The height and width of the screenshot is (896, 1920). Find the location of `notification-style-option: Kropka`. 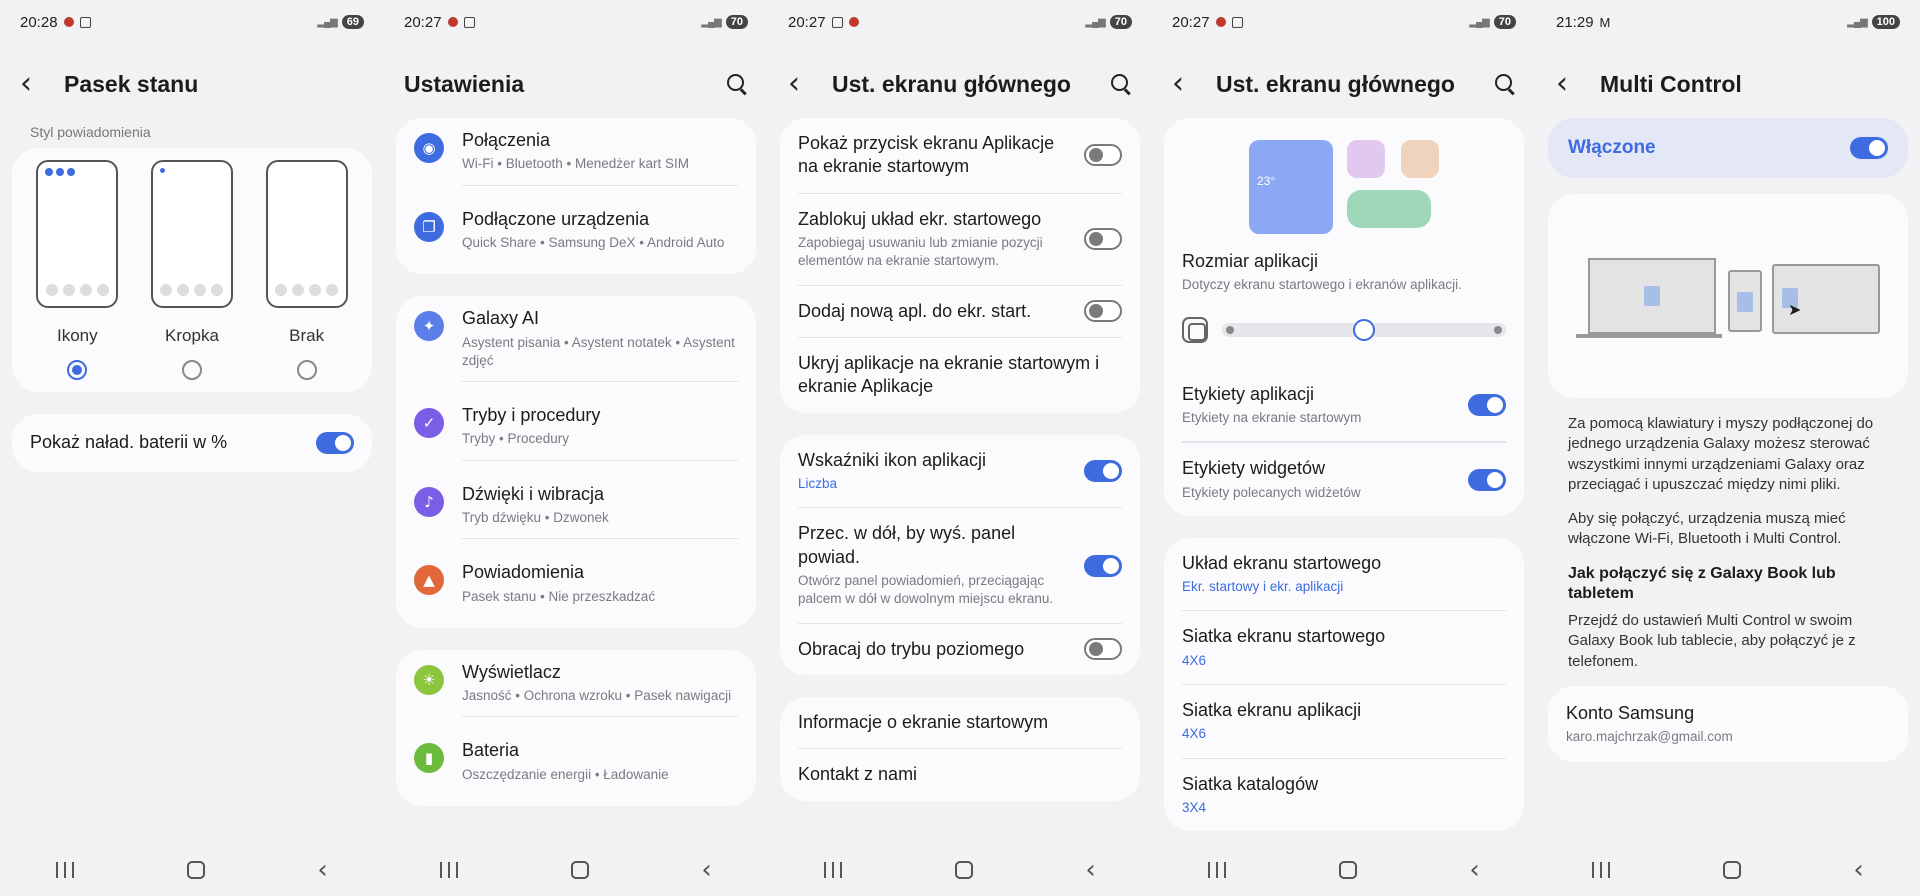

notification-style-option: Kropka is located at coordinates (192, 270).